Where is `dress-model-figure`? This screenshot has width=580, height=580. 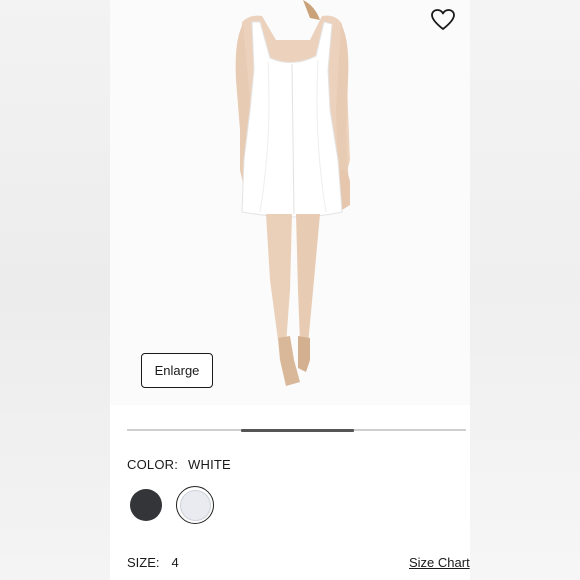 dress-model-figure is located at coordinates (292, 193).